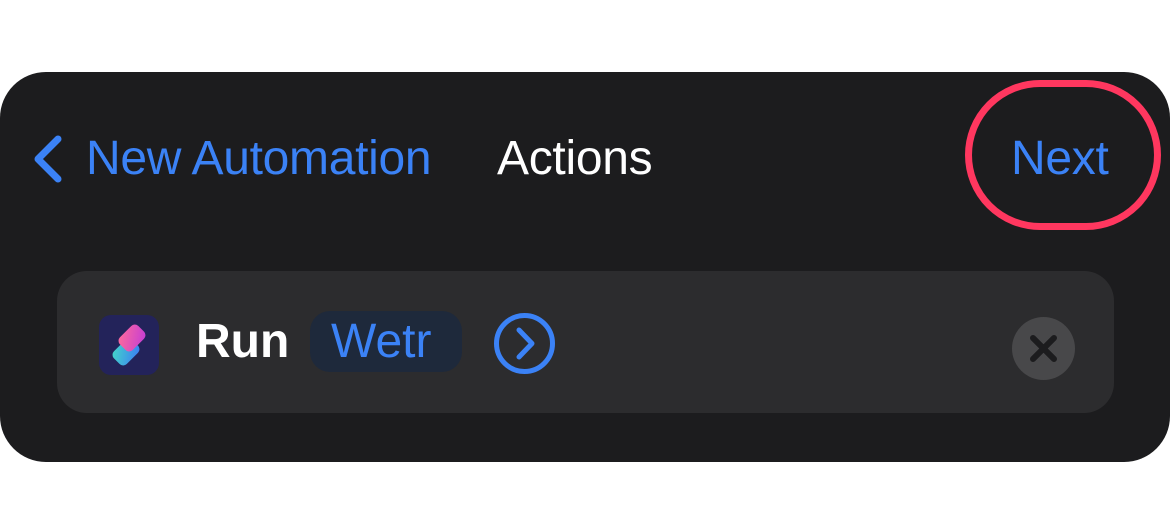 Image resolution: width=1170 pixels, height=510 pixels. Describe the element at coordinates (129, 345) in the screenshot. I see `shortcuts-app-icon` at that location.